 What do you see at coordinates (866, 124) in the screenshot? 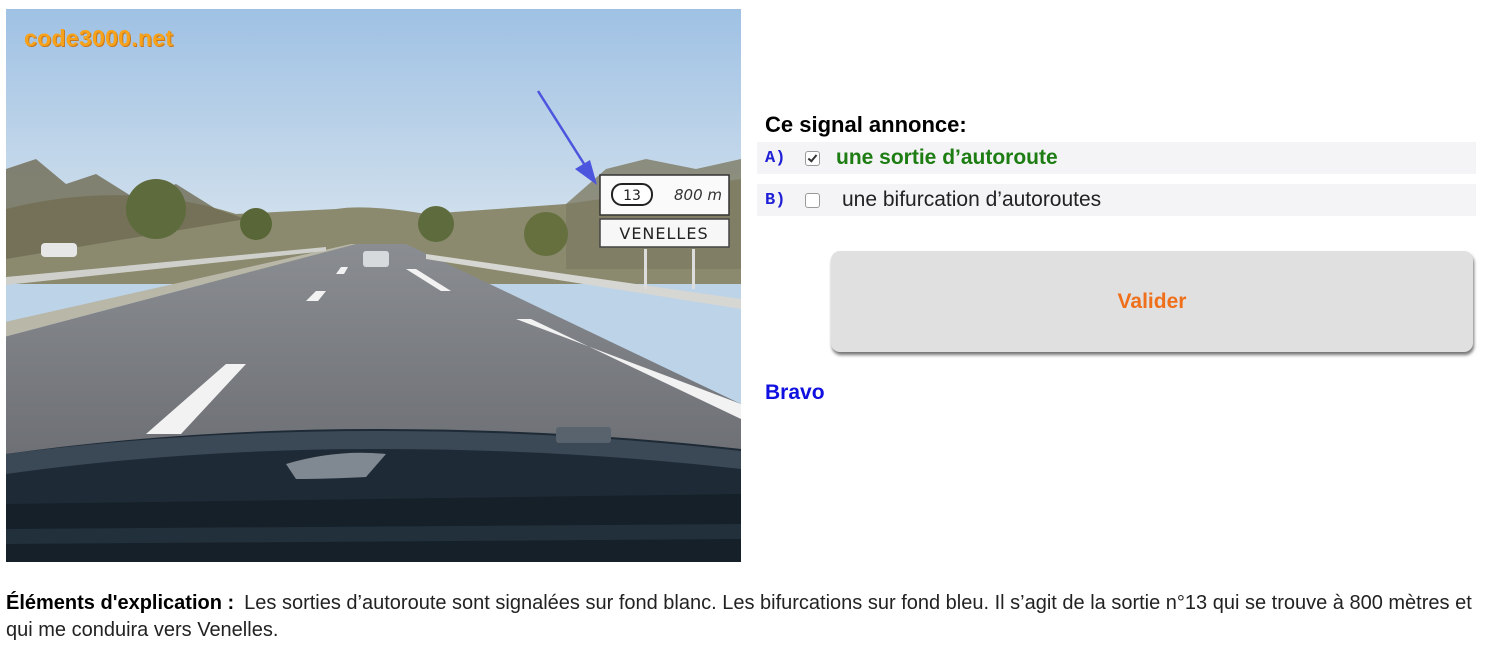
I see `question-title: Ce signal annonce:` at bounding box center [866, 124].